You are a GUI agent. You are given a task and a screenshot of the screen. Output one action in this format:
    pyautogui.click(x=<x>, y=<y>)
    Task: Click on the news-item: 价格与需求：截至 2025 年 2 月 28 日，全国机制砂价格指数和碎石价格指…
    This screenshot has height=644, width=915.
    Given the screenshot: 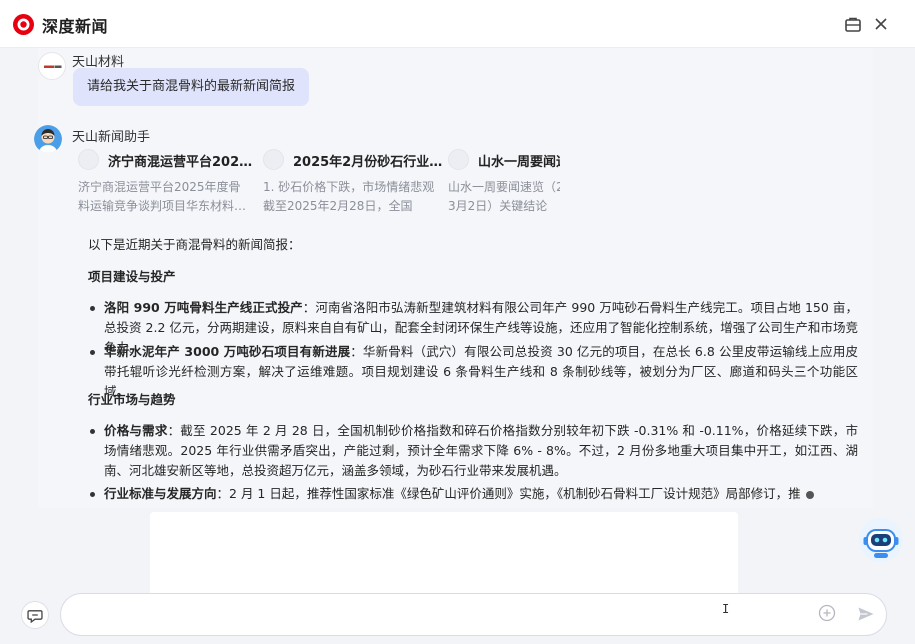 What is the action you would take?
    pyautogui.click(x=473, y=451)
    